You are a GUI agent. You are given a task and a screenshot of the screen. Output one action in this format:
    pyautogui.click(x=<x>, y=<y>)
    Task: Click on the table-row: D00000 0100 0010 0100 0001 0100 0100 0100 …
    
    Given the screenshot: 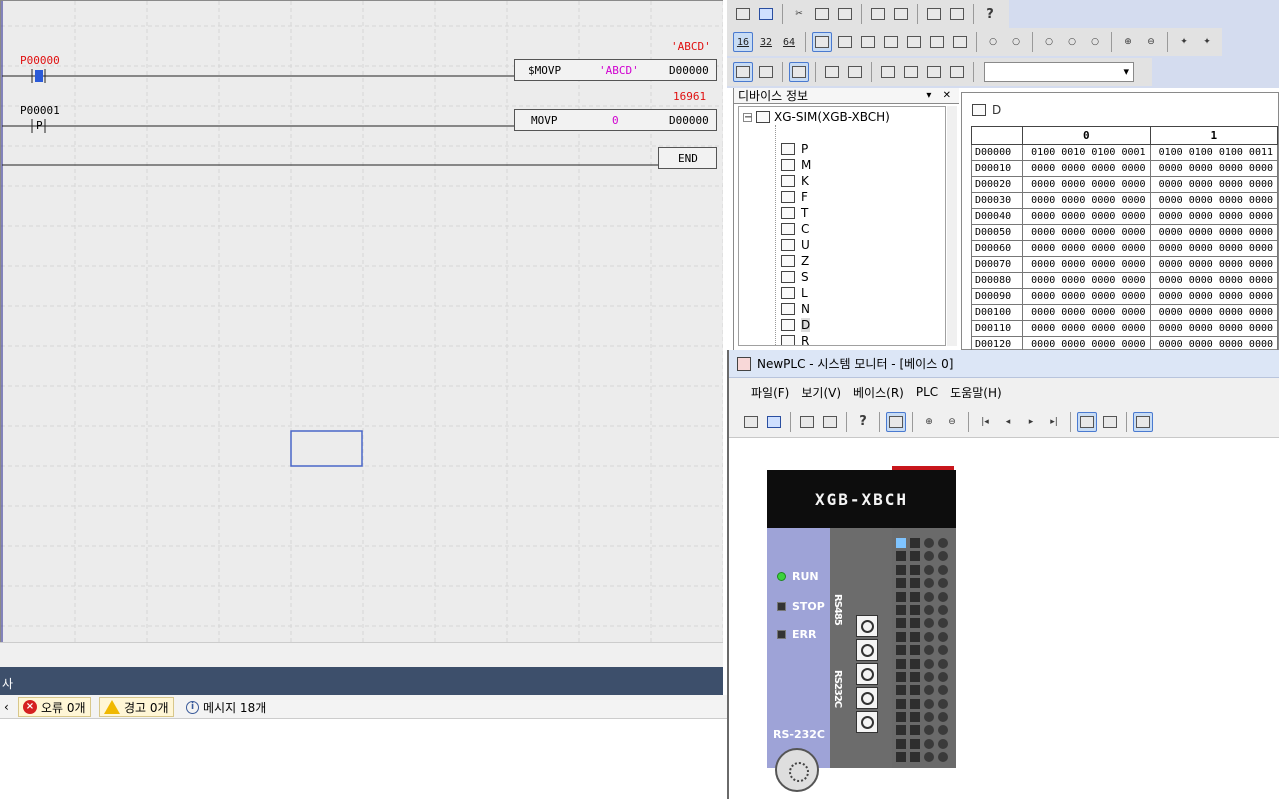 What is the action you would take?
    pyautogui.click(x=1124, y=152)
    